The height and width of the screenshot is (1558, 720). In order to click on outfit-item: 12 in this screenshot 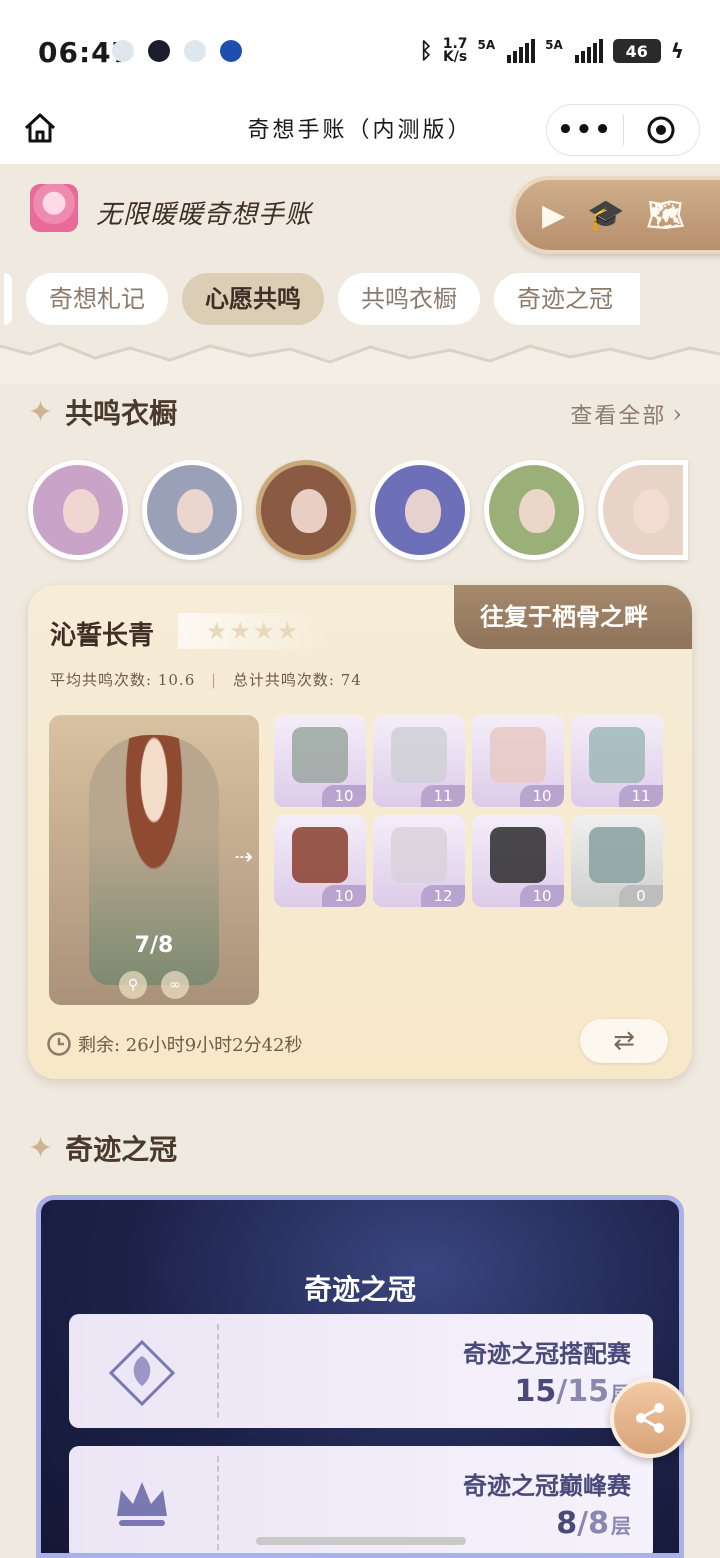, I will do `click(419, 861)`.